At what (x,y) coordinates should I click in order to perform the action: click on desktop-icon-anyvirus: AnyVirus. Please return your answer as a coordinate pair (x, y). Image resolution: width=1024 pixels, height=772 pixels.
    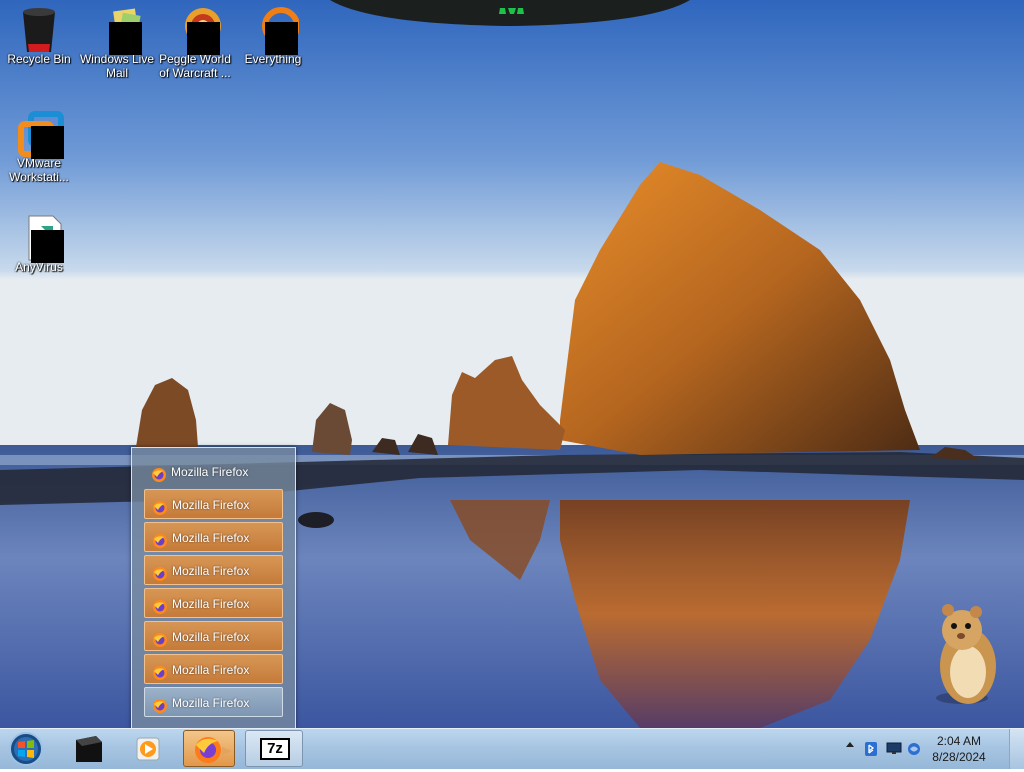
    Looking at the image, I should click on (39, 241).